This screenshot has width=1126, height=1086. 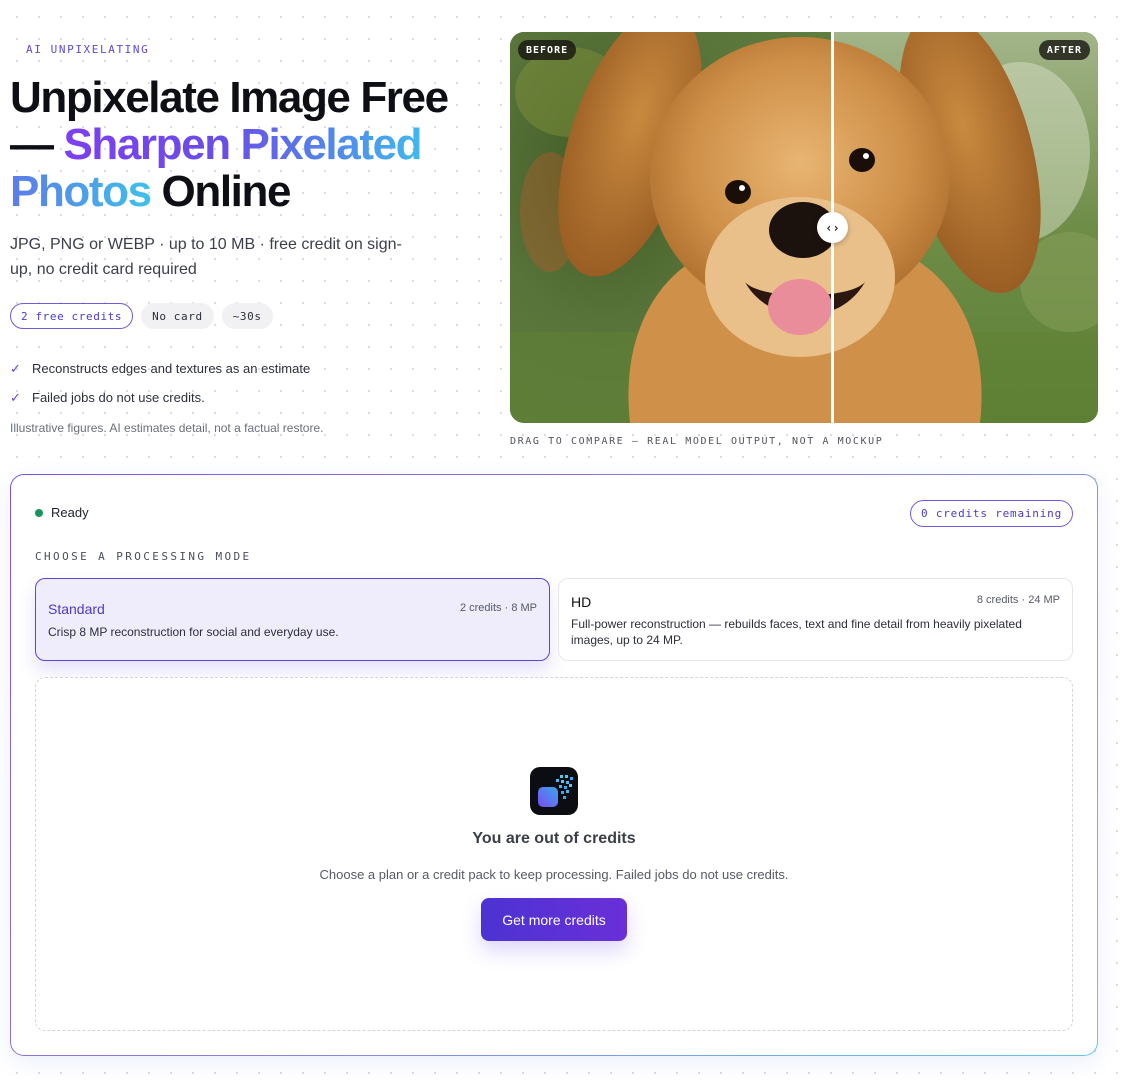 What do you see at coordinates (37, 144) in the screenshot?
I see `title-dash: —` at bounding box center [37, 144].